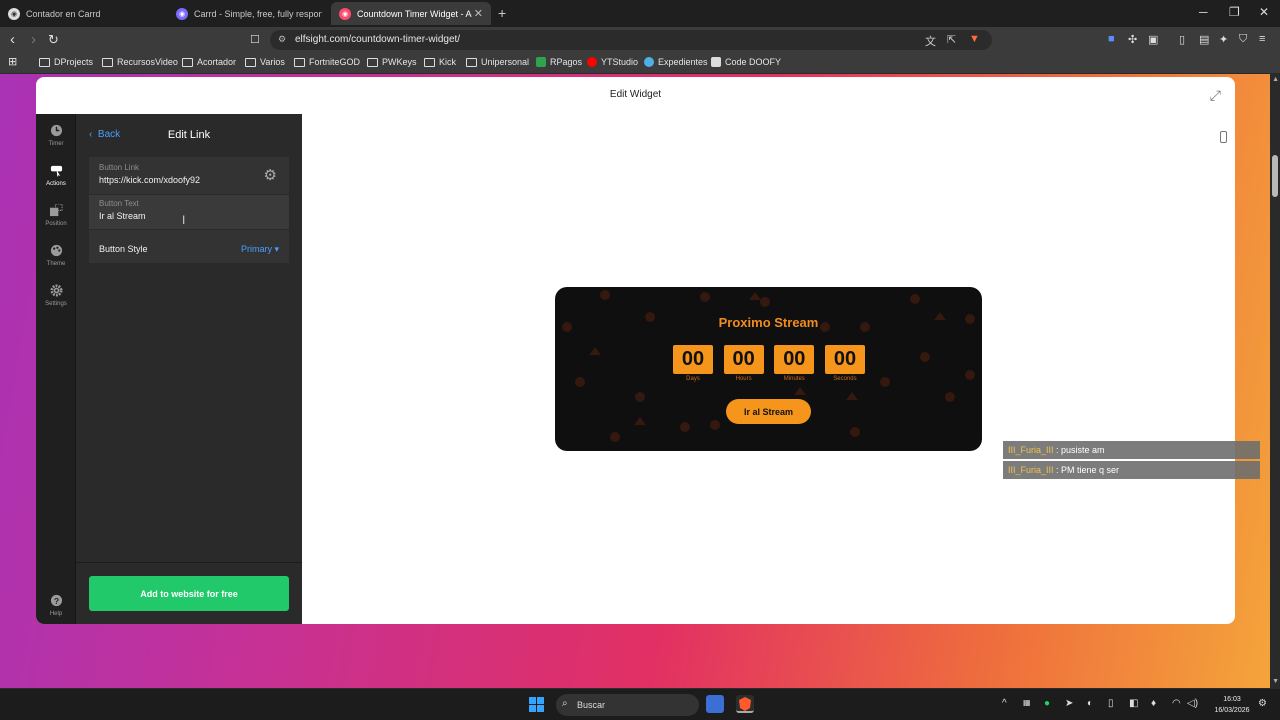 The width and height of the screenshot is (1280, 720). Describe the element at coordinates (12, 40) in the screenshot. I see `back-nav-icon: ‹` at that location.